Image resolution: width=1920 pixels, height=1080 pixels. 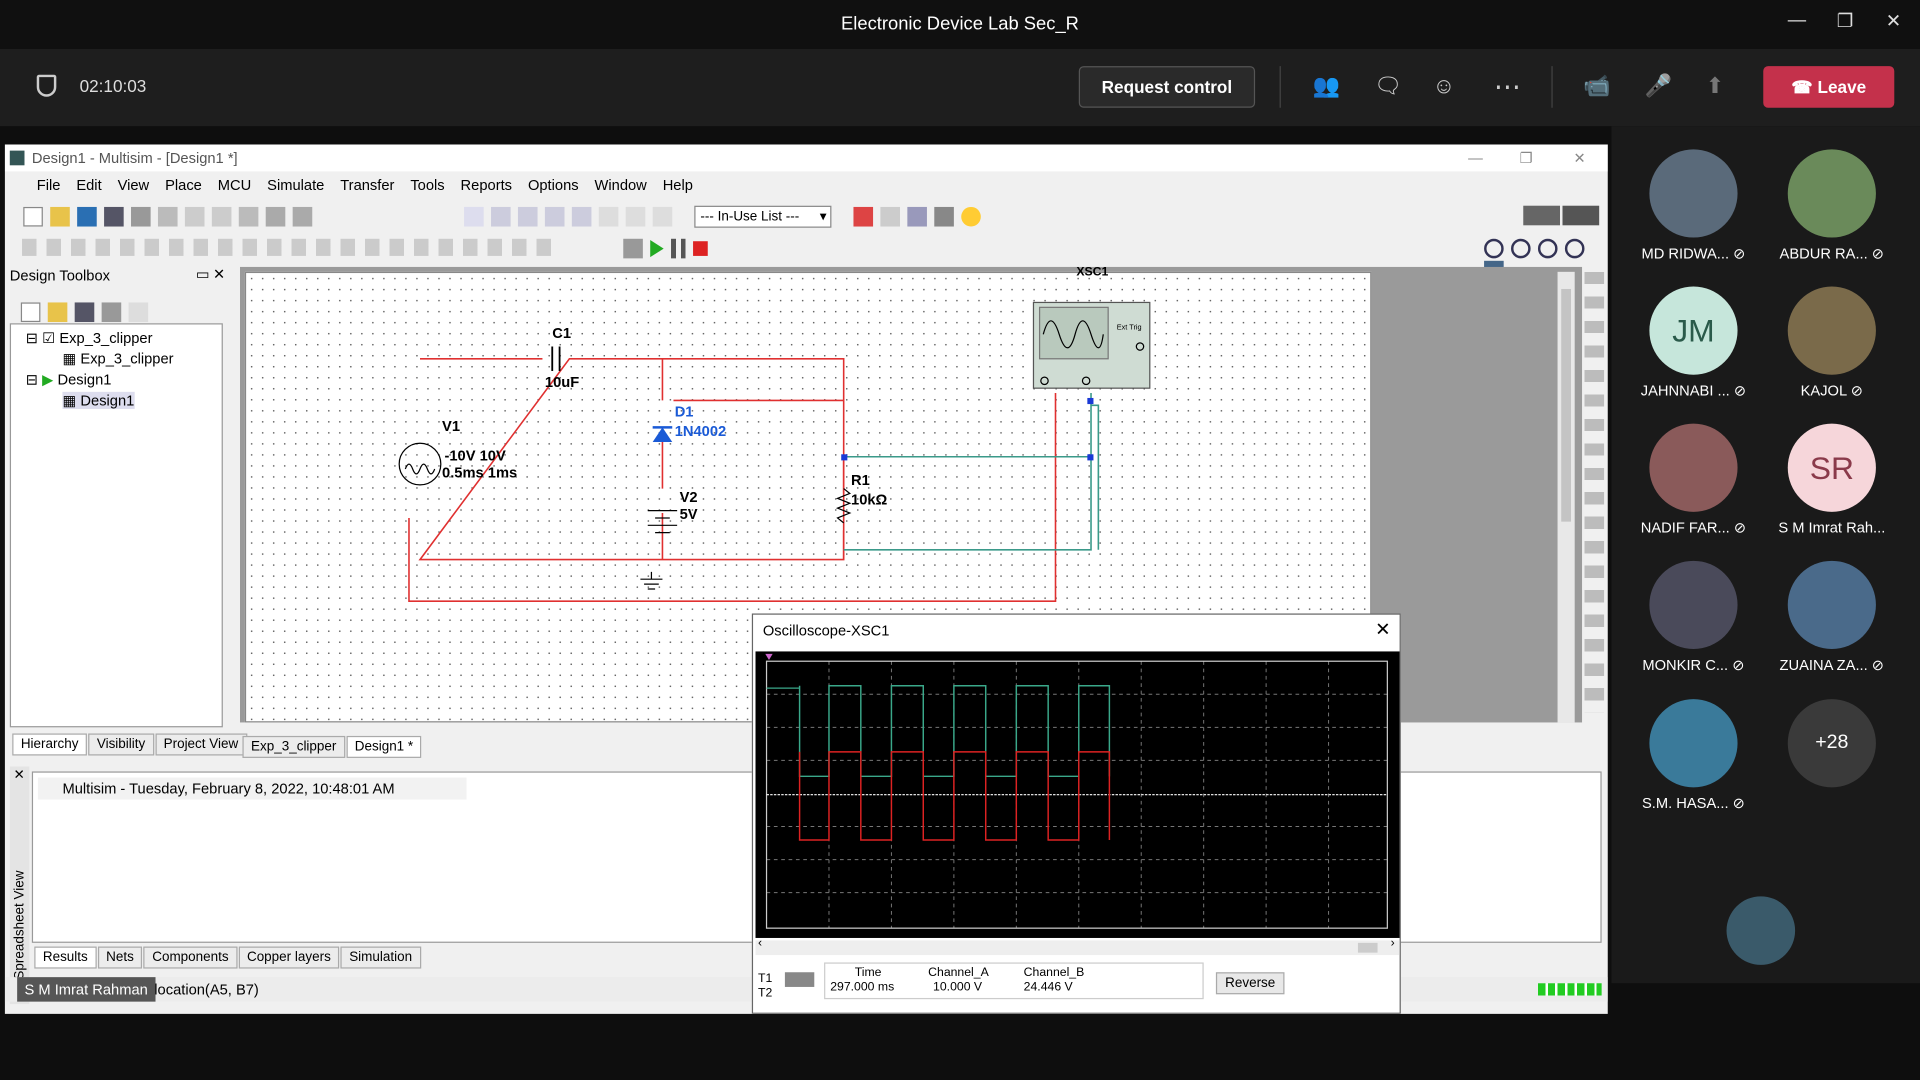 I want to click on components-toolbar, so click(x=291, y=247).